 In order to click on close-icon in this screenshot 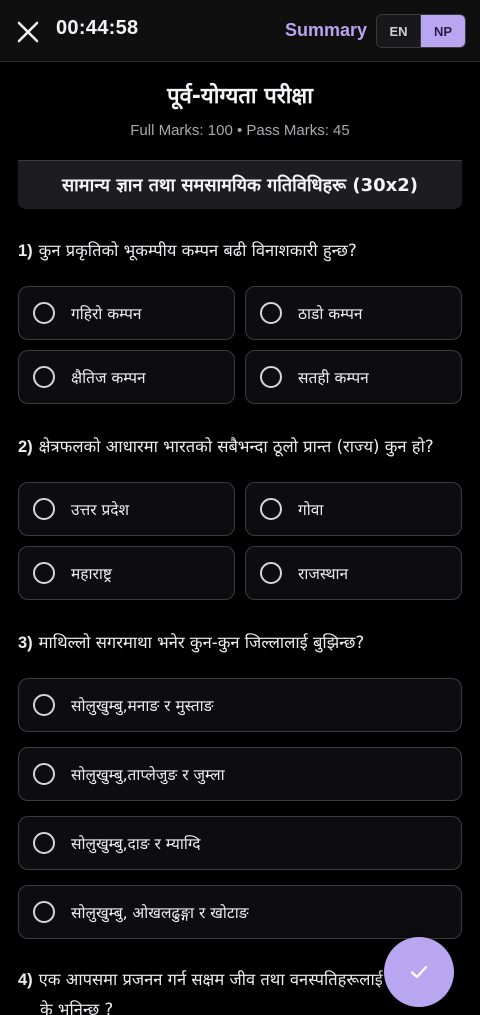, I will do `click(28, 32)`.